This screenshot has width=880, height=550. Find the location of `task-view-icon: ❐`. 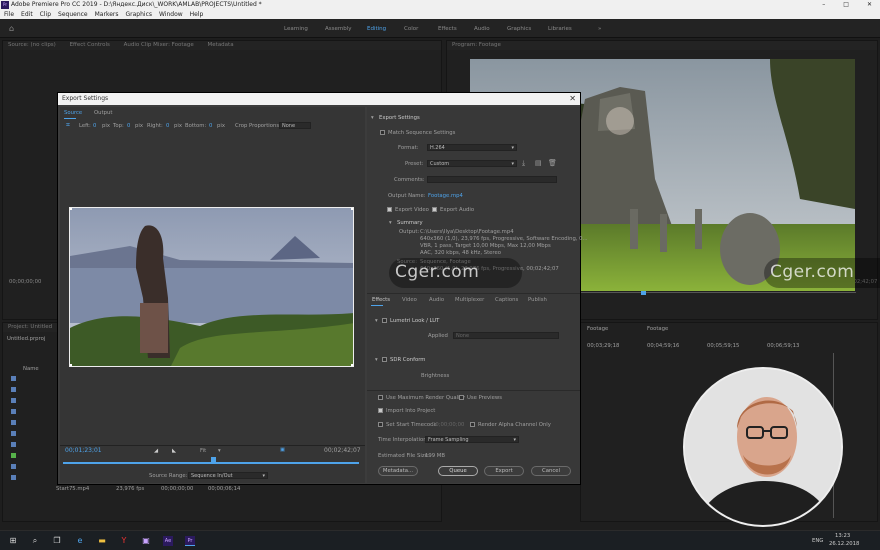

task-view-icon: ❐ is located at coordinates (57, 541).